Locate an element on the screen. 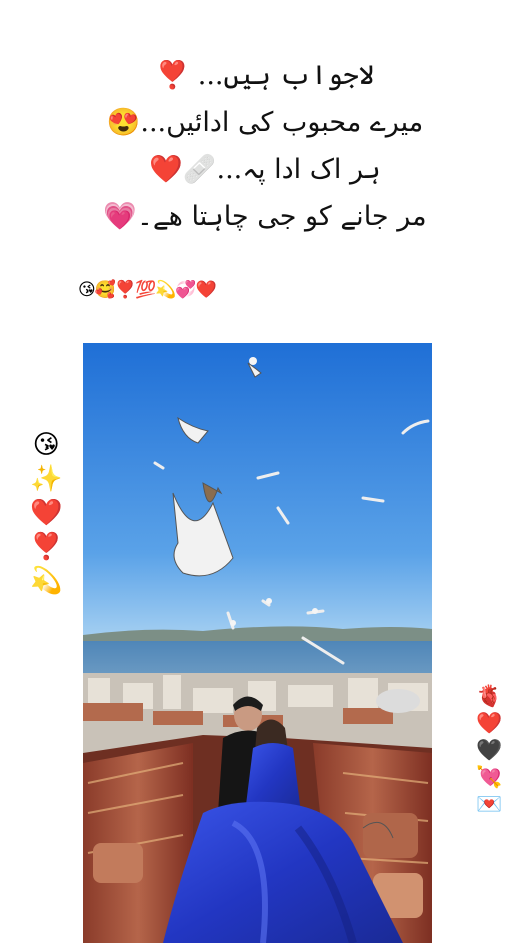  right-emoji-column: 🫀 ❤️ 🖤 💘 💌 is located at coordinates (489, 750).